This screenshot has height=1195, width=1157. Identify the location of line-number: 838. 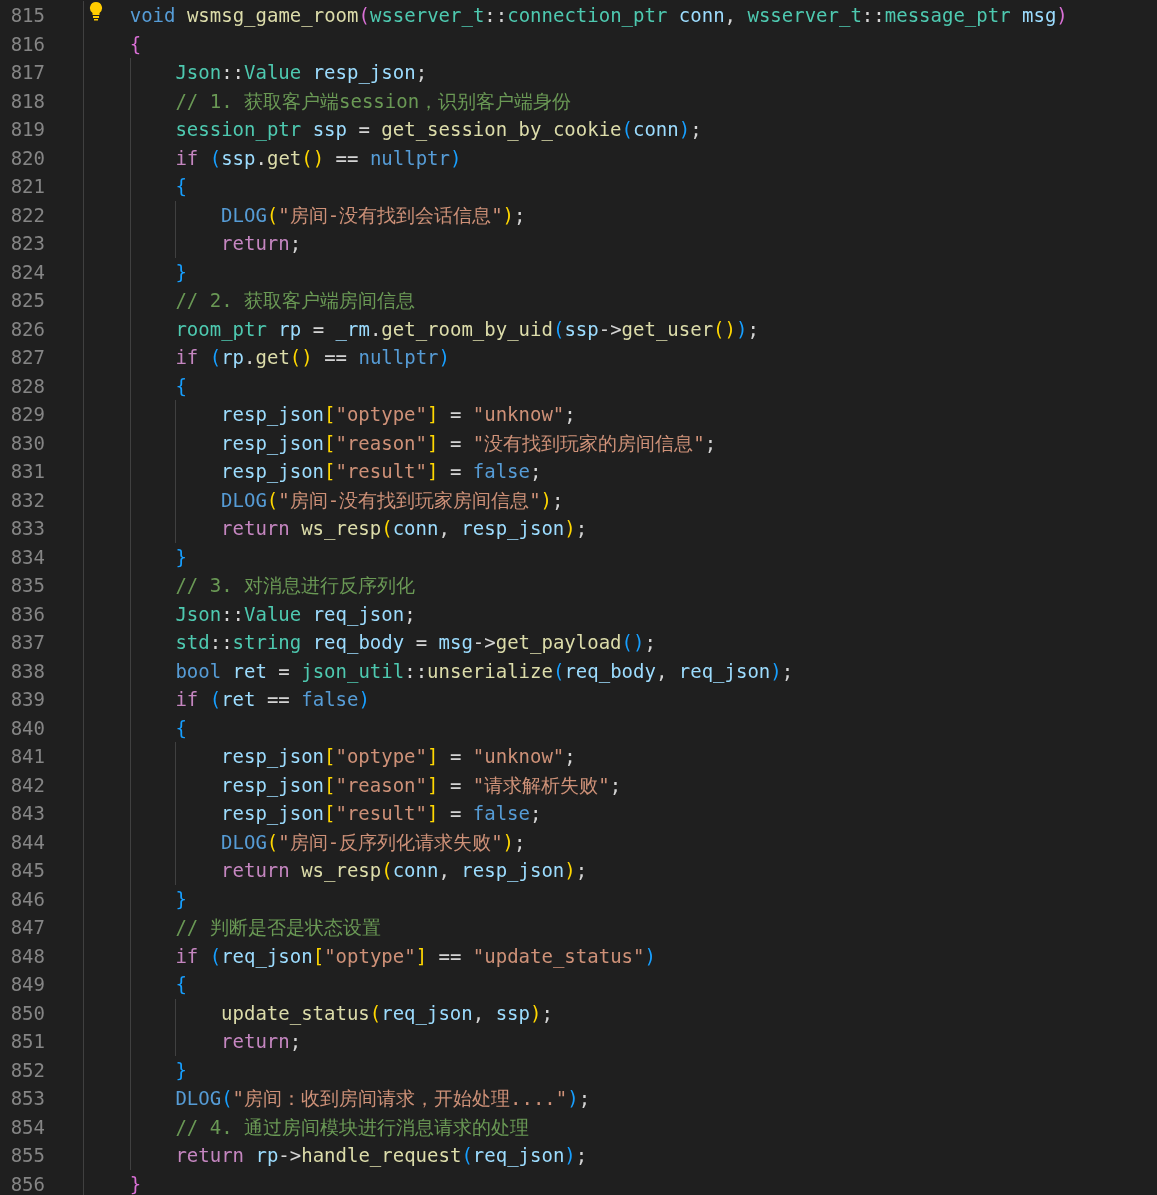
(27, 671).